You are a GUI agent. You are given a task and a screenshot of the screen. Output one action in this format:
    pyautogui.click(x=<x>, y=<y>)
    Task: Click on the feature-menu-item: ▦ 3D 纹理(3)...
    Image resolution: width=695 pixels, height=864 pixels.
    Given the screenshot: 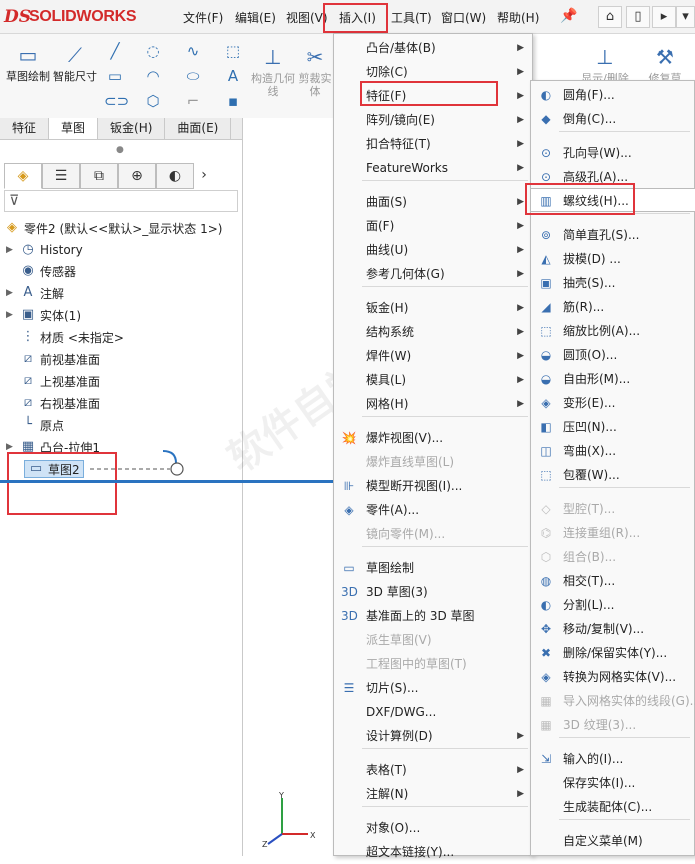 What is the action you would take?
    pyautogui.click(x=612, y=725)
    